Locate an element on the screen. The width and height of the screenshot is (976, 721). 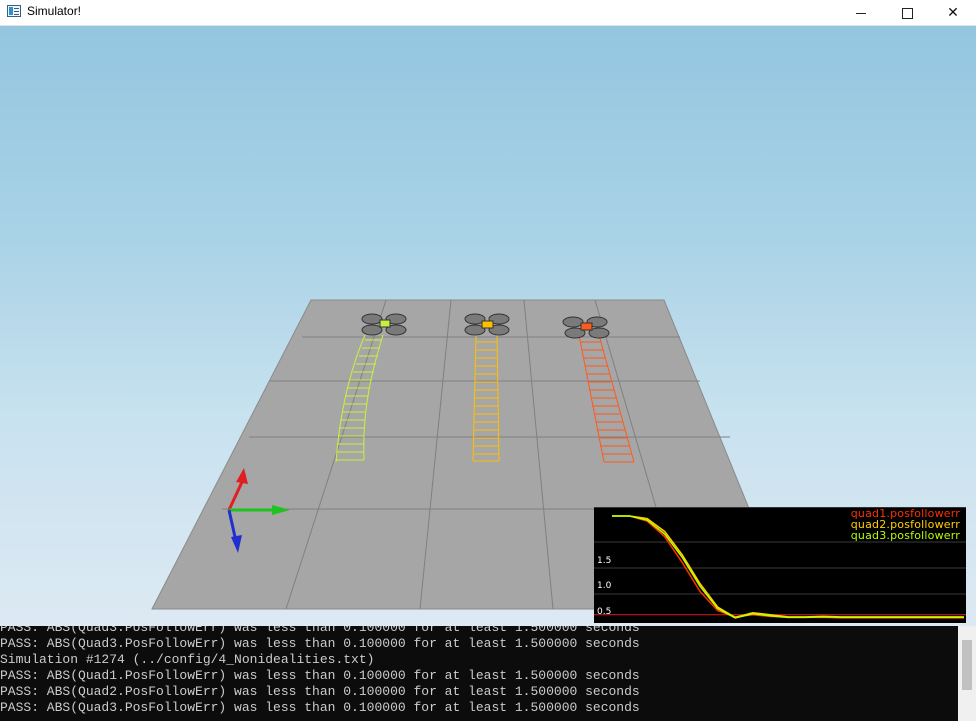
window-app-icon is located at coordinates (14, 11).